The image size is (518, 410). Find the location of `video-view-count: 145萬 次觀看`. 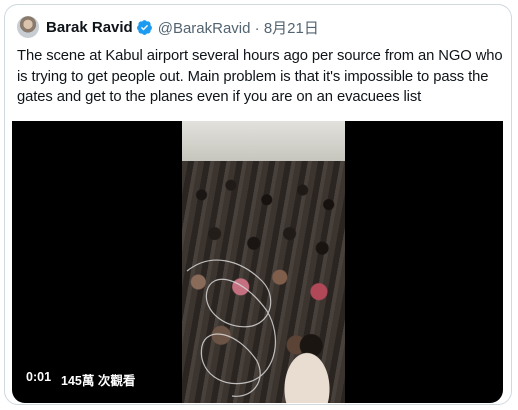

video-view-count: 145萬 次觀看 is located at coordinates (98, 381).